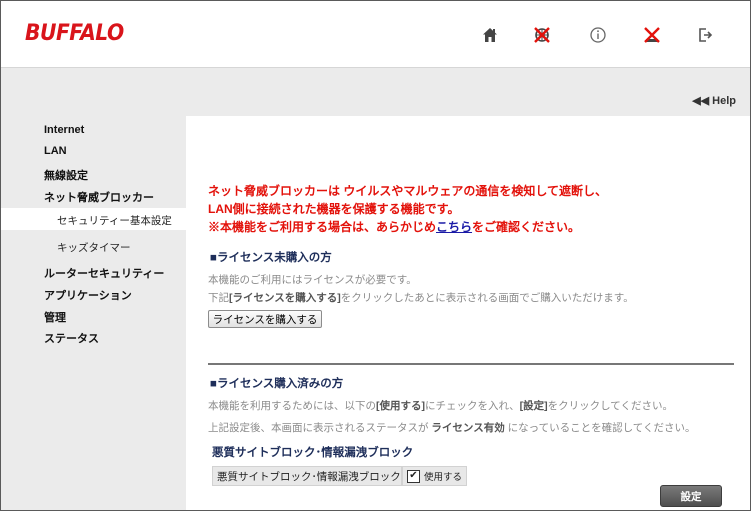 The image size is (751, 511). Describe the element at coordinates (318, 428) in the screenshot. I see `purchased-desc-2-pre: 上記設定後、本画面に表示されるステータスが` at that location.